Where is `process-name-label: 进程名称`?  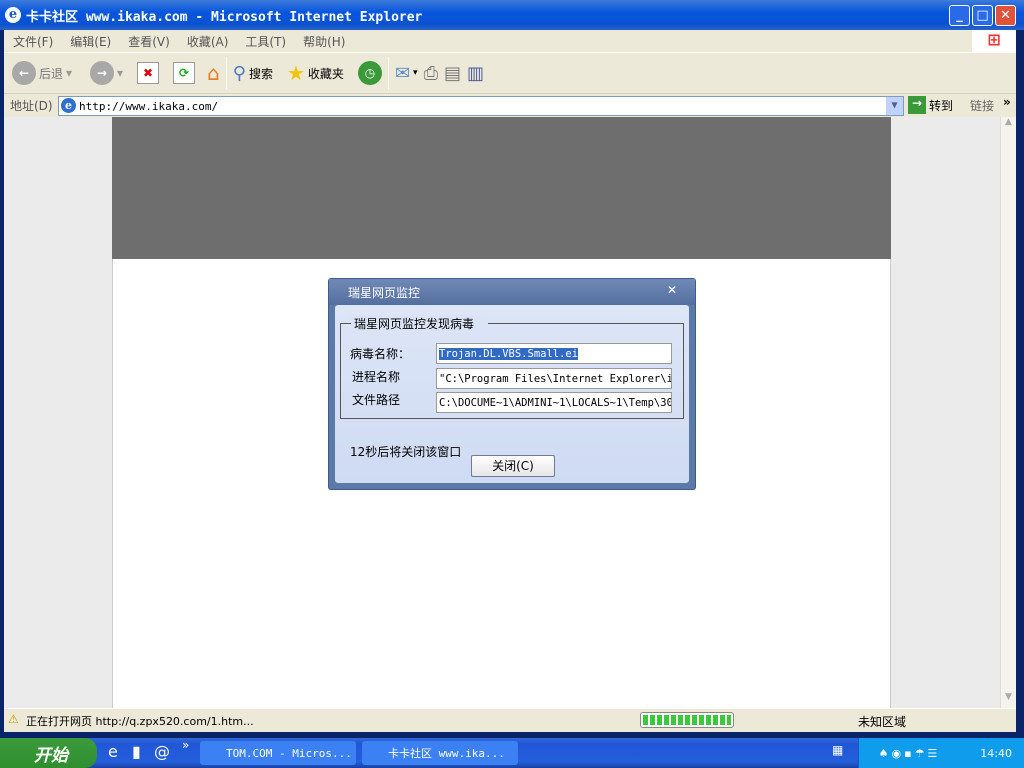
process-name-label: 进程名称 is located at coordinates (376, 377).